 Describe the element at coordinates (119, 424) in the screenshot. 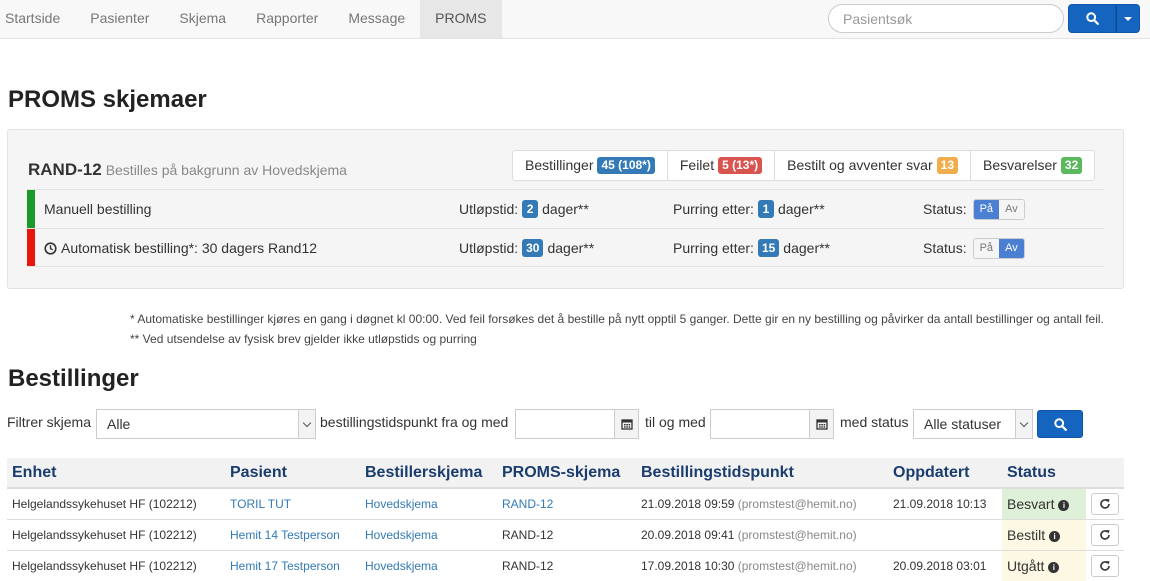

I see `filter-form-value: Alle` at that location.